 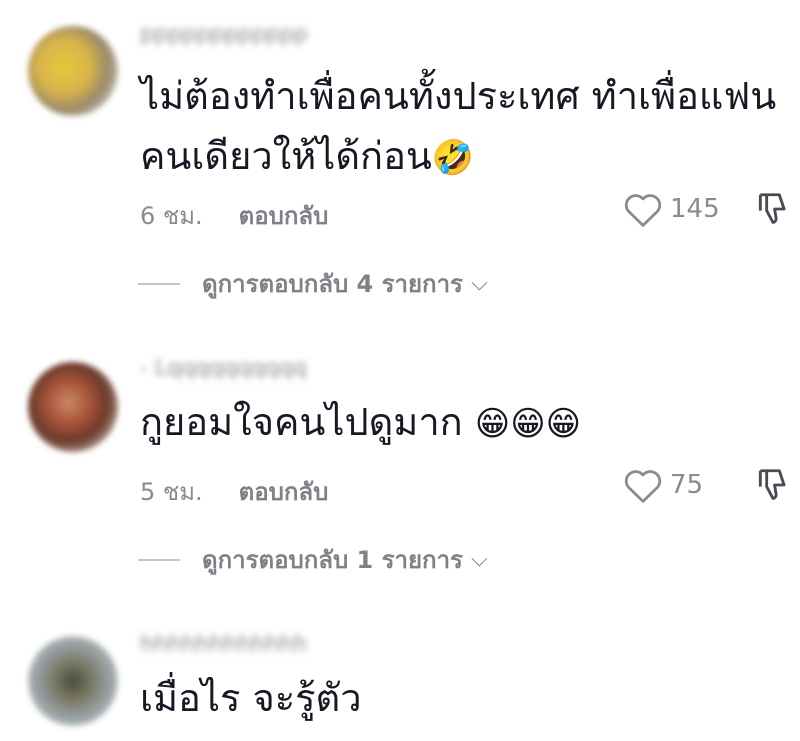 What do you see at coordinates (223, 369) in the screenshot?
I see `username: - Lqqqqqqqqqq` at bounding box center [223, 369].